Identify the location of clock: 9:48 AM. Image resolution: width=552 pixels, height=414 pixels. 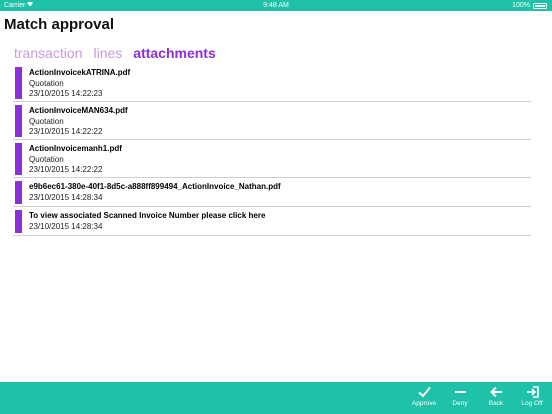
(276, 5).